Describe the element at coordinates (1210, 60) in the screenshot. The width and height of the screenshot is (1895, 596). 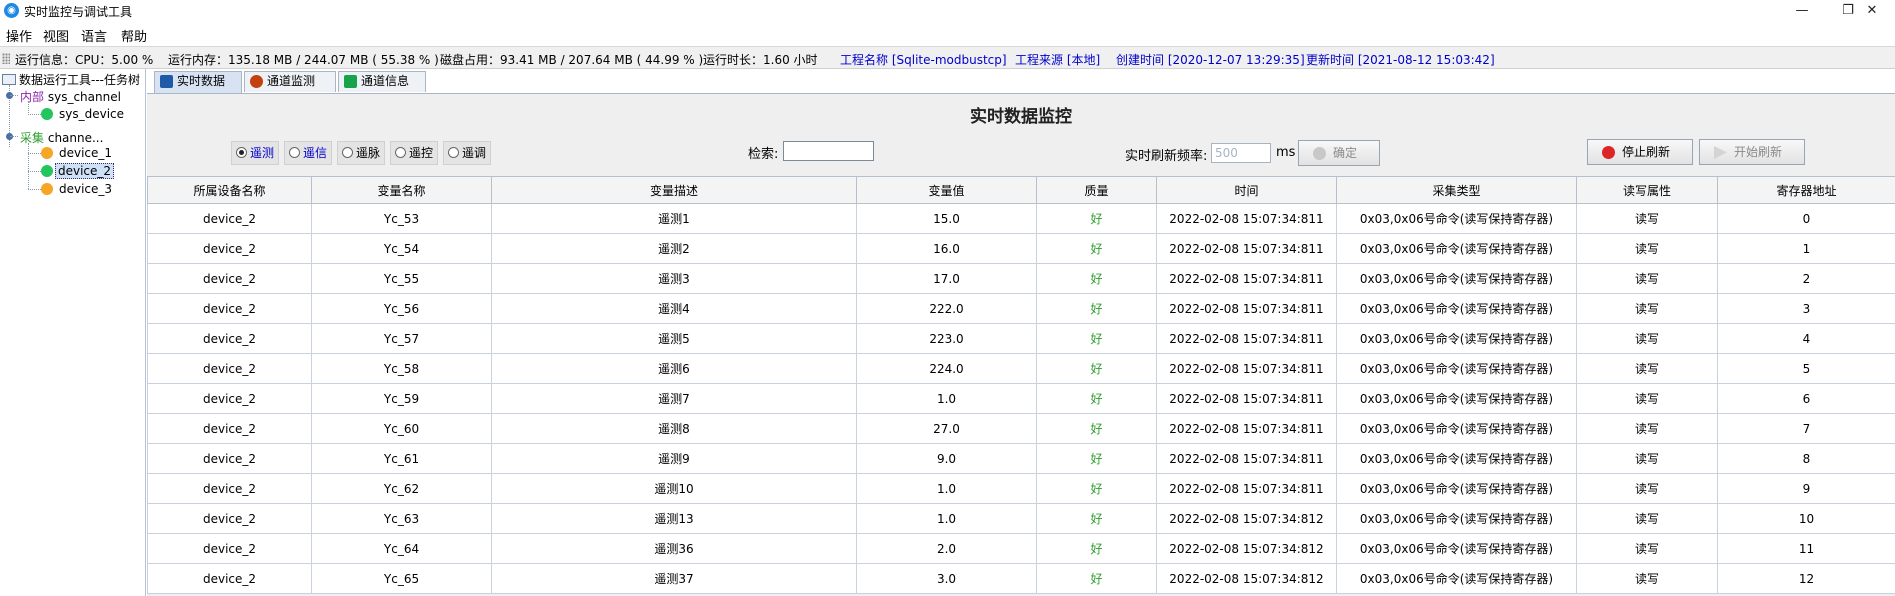
I see `created-time: 创建时间 [2020-12-07 13:29:35]` at that location.